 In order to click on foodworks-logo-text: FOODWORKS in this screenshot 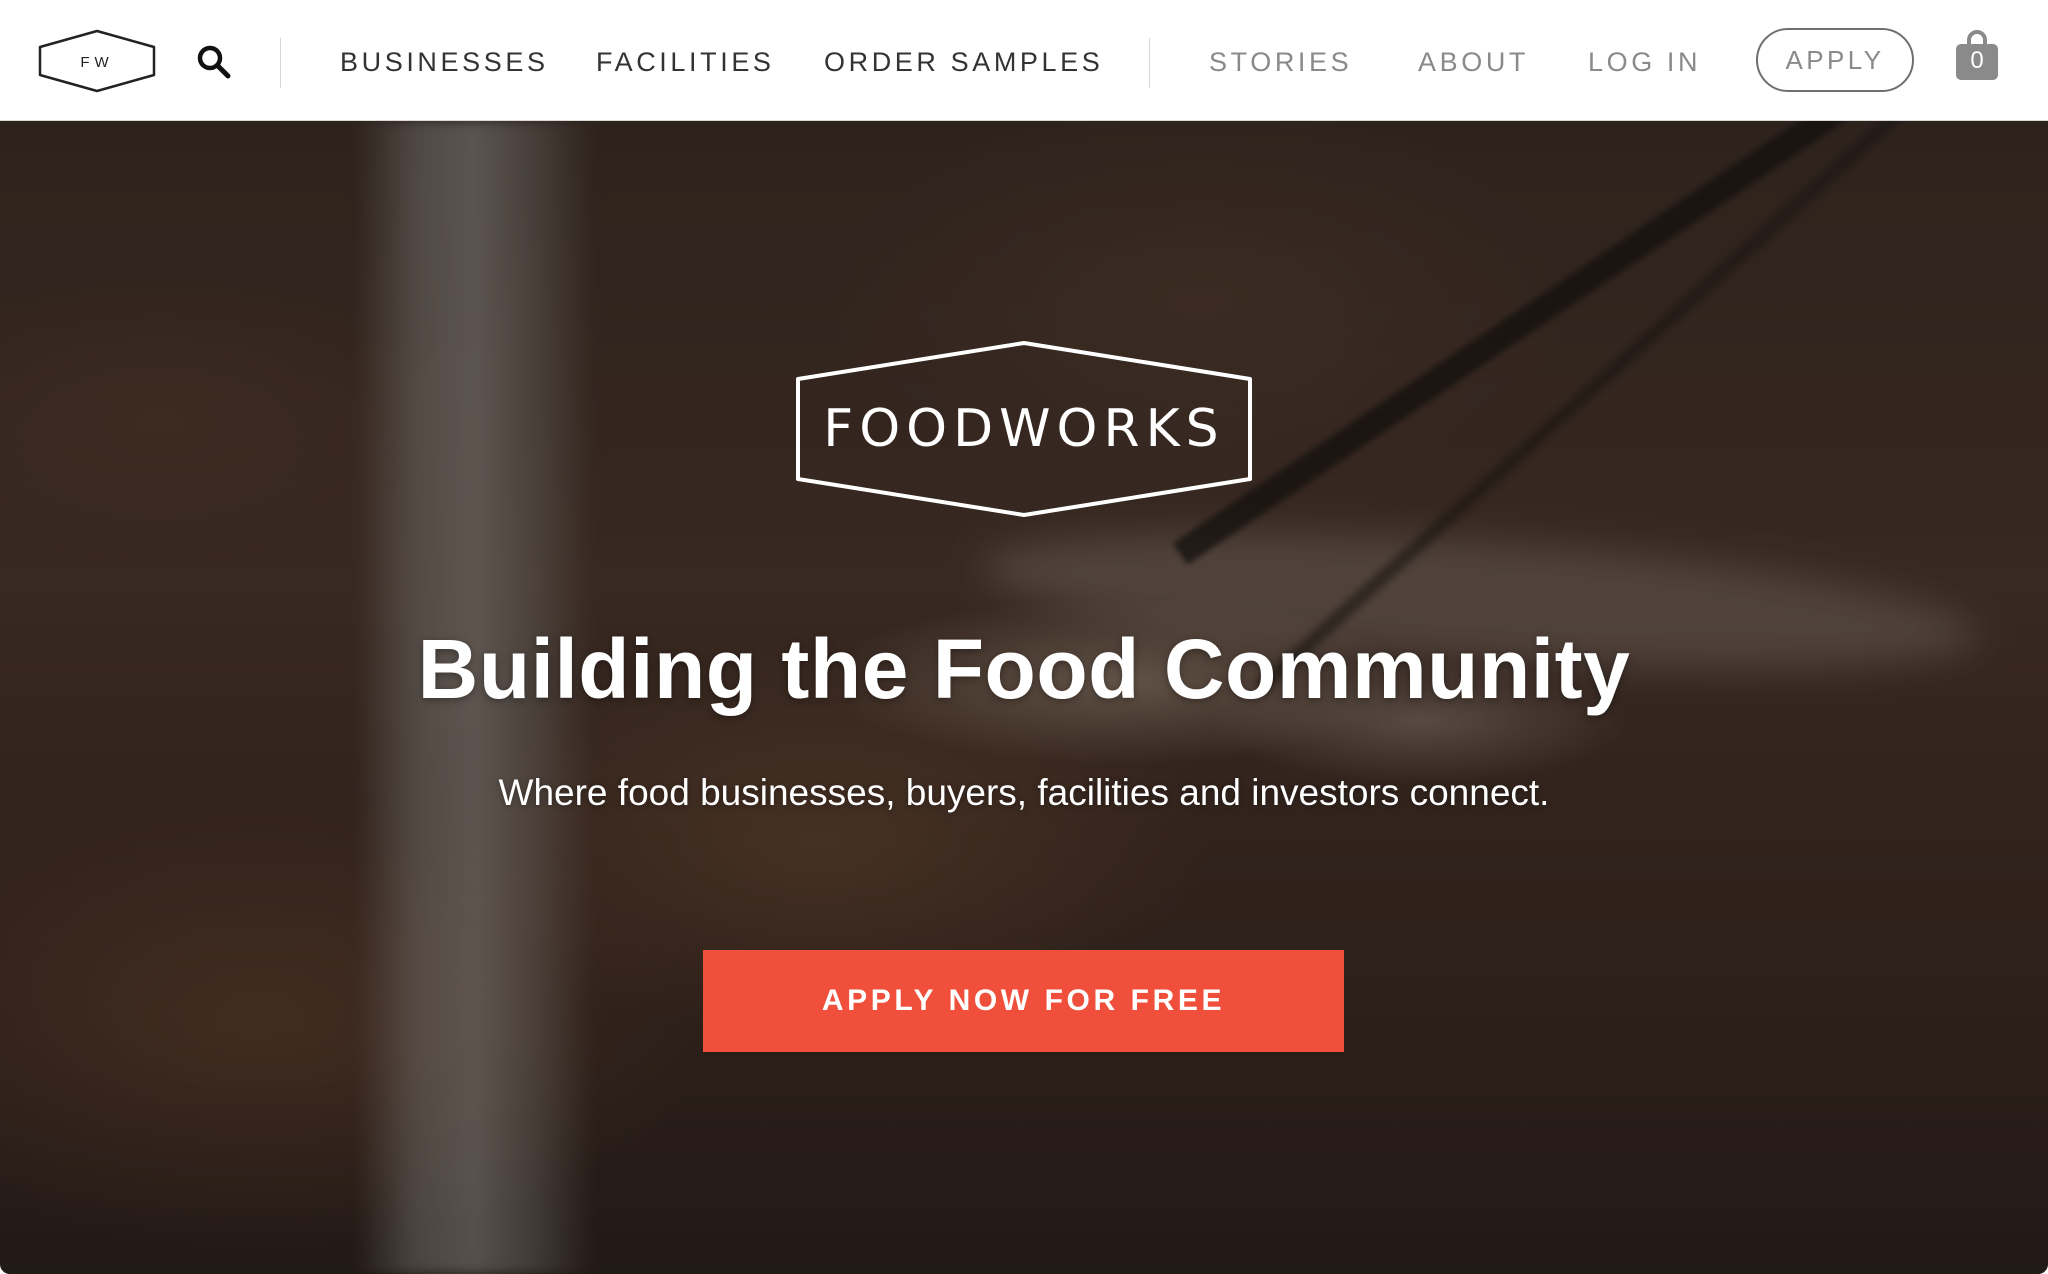, I will do `click(1024, 429)`.